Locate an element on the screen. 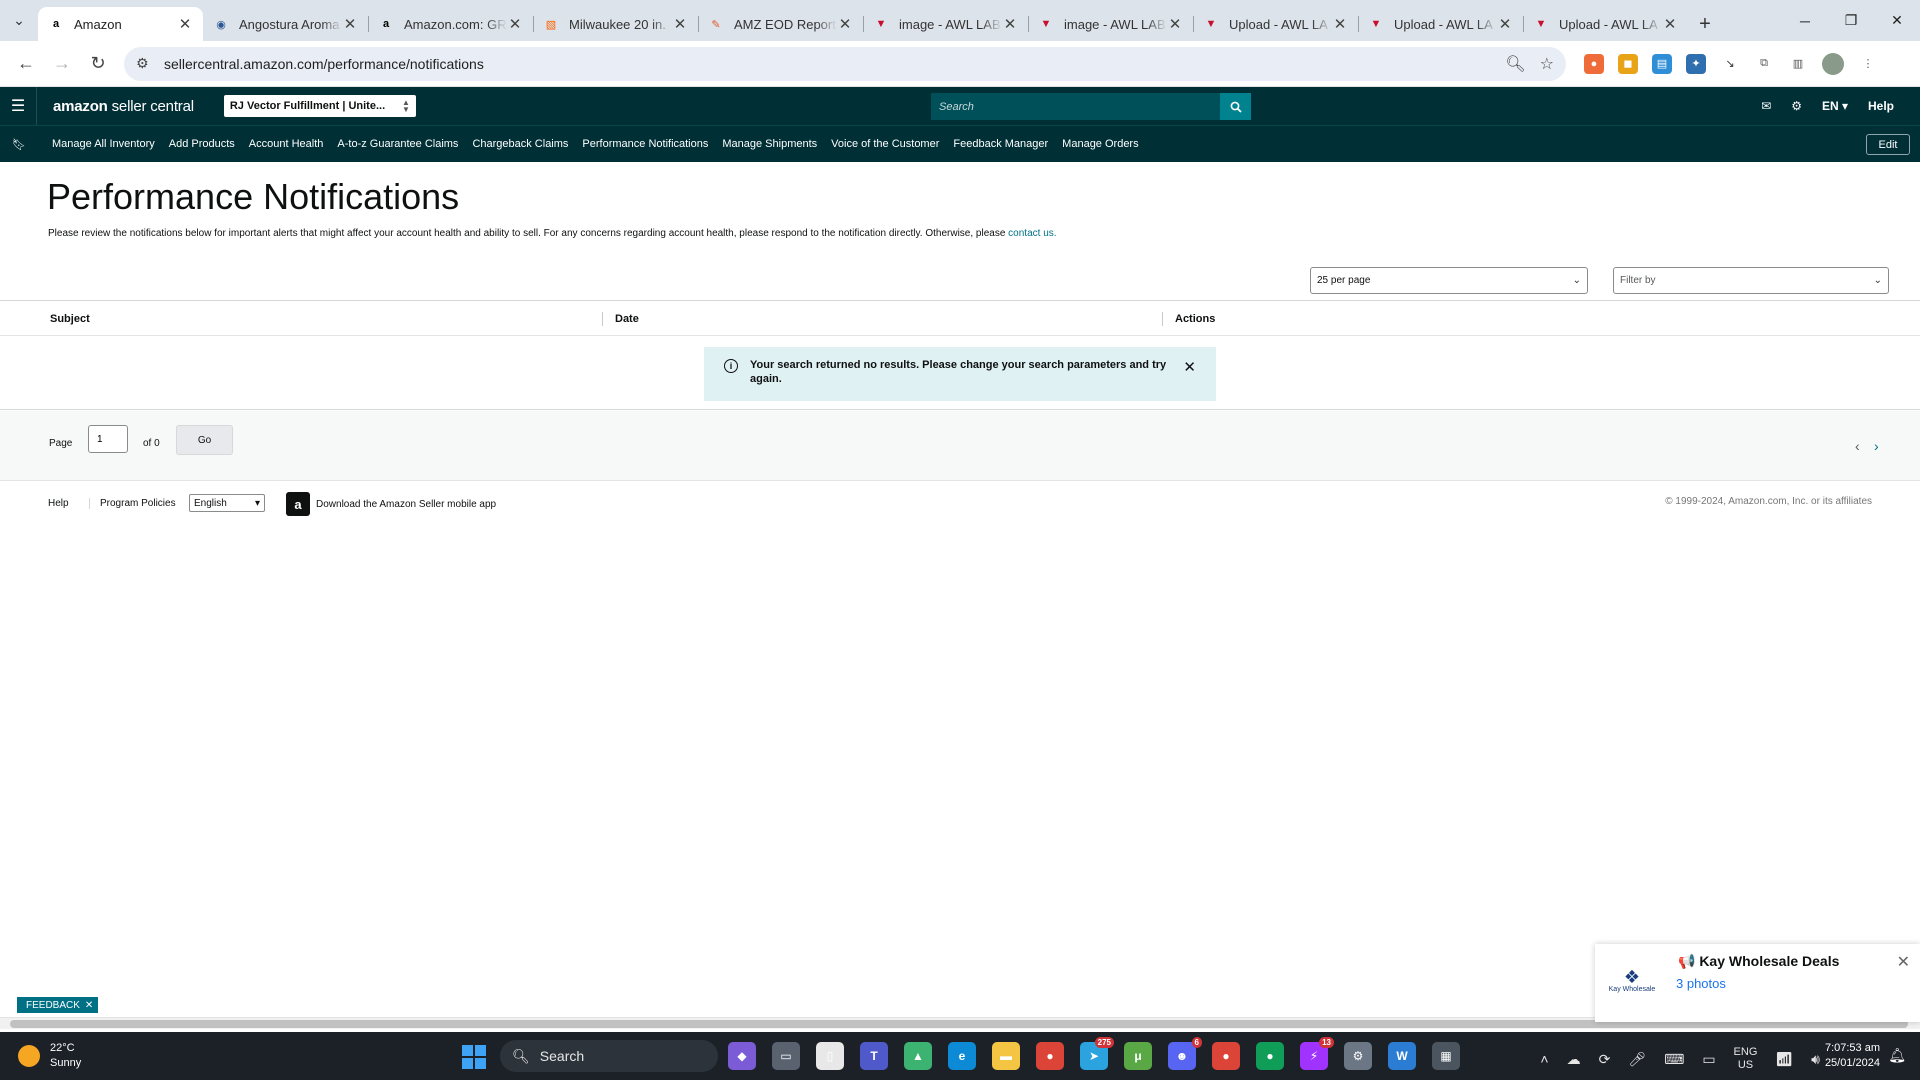 The image size is (1920, 1080). extension-3-icon: ▤ is located at coordinates (1662, 63).